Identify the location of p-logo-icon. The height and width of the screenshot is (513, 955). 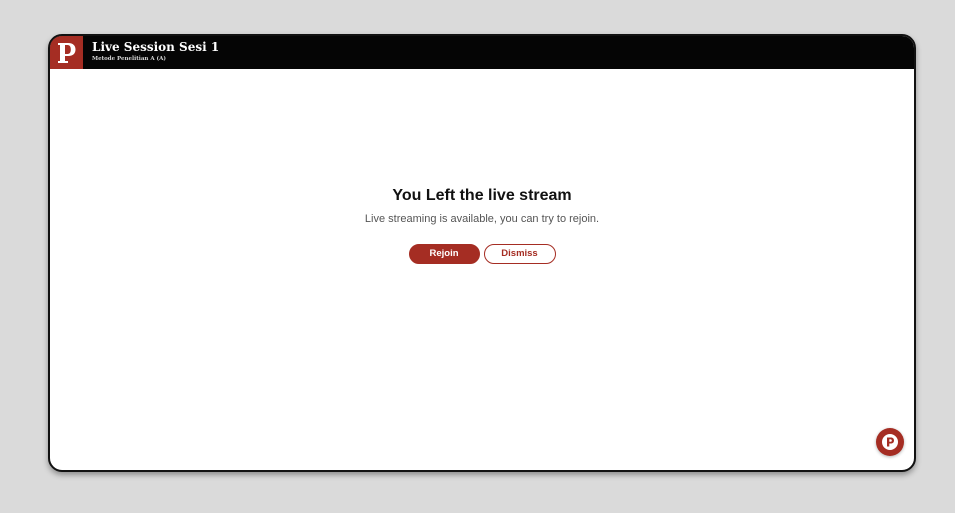
(66, 52).